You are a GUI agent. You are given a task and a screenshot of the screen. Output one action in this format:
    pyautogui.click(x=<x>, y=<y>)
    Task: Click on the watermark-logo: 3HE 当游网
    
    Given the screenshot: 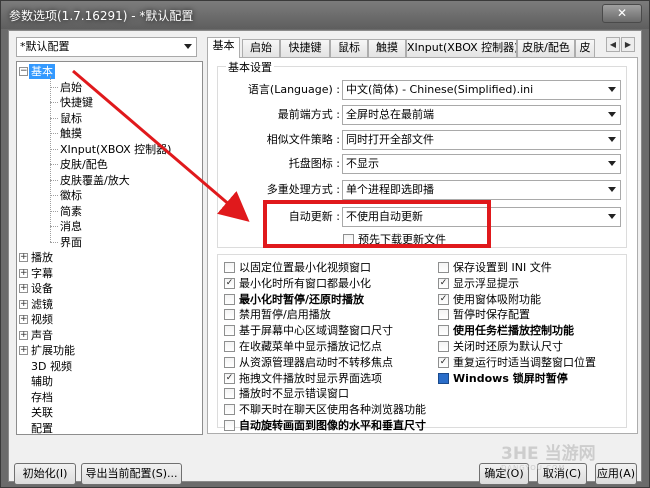 What is the action you would take?
    pyautogui.click(x=548, y=454)
    